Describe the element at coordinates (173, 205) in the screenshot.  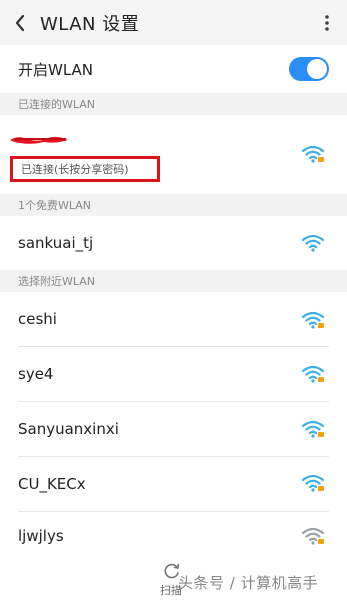
I see `section-header-free: 1个免费WLAN` at that location.